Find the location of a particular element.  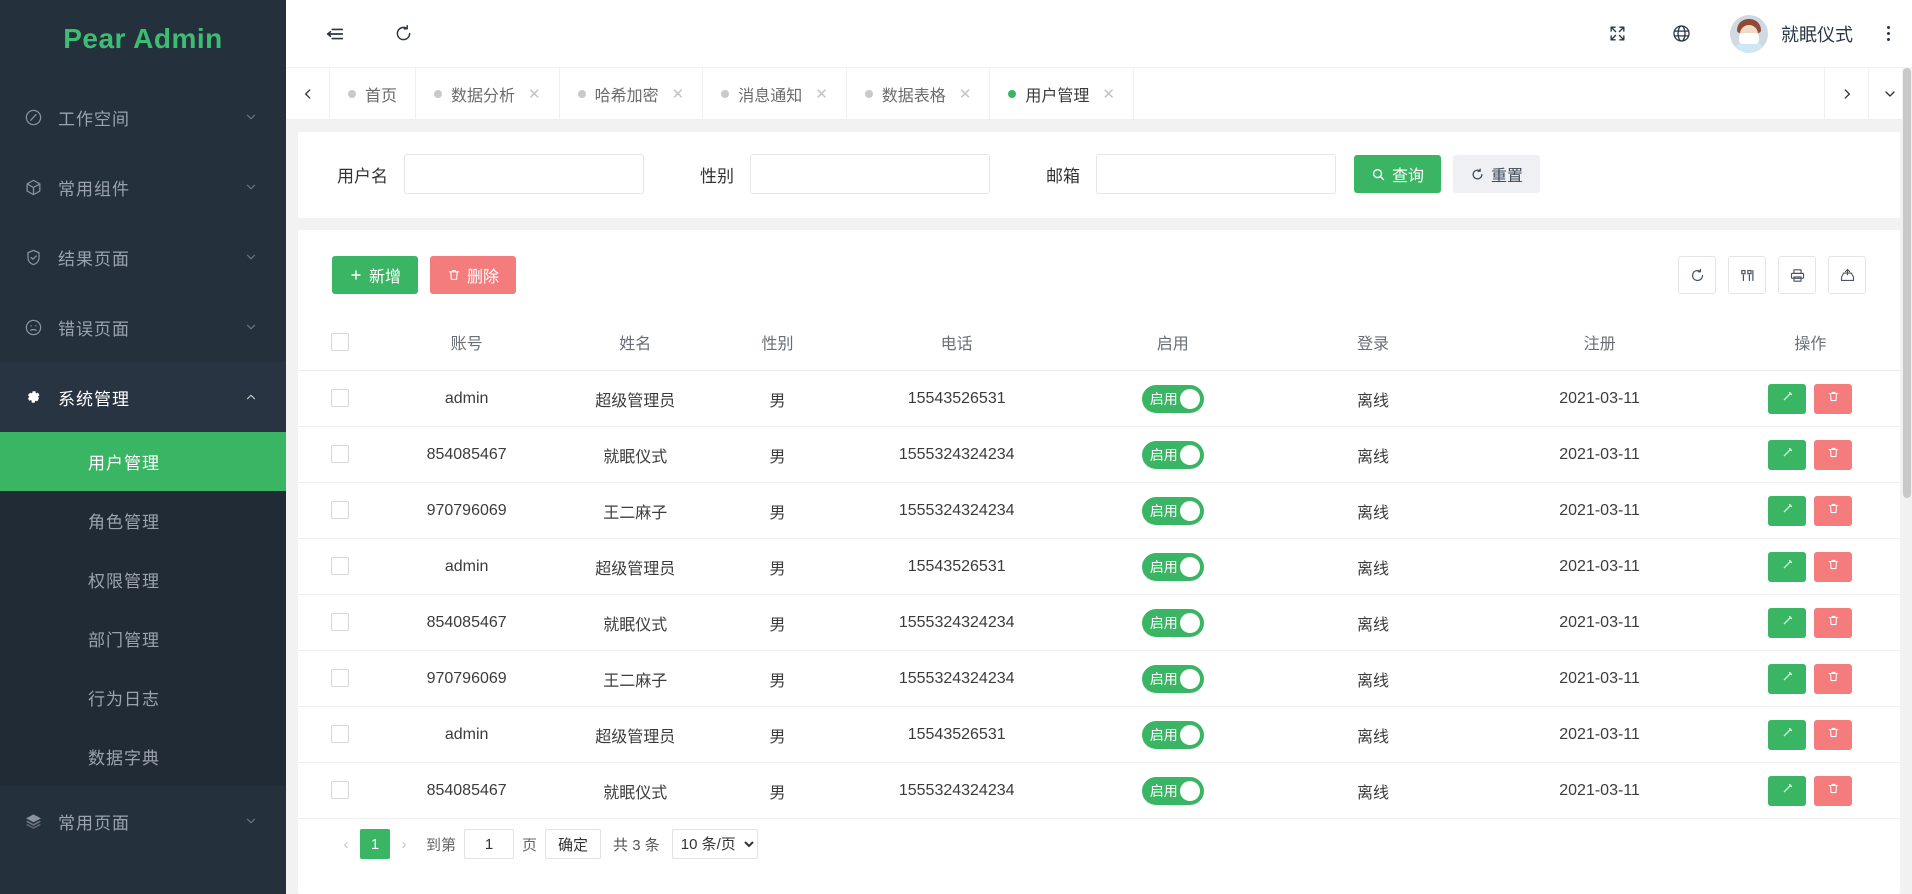

cell-enabled: 启用 is located at coordinates (1172, 566).